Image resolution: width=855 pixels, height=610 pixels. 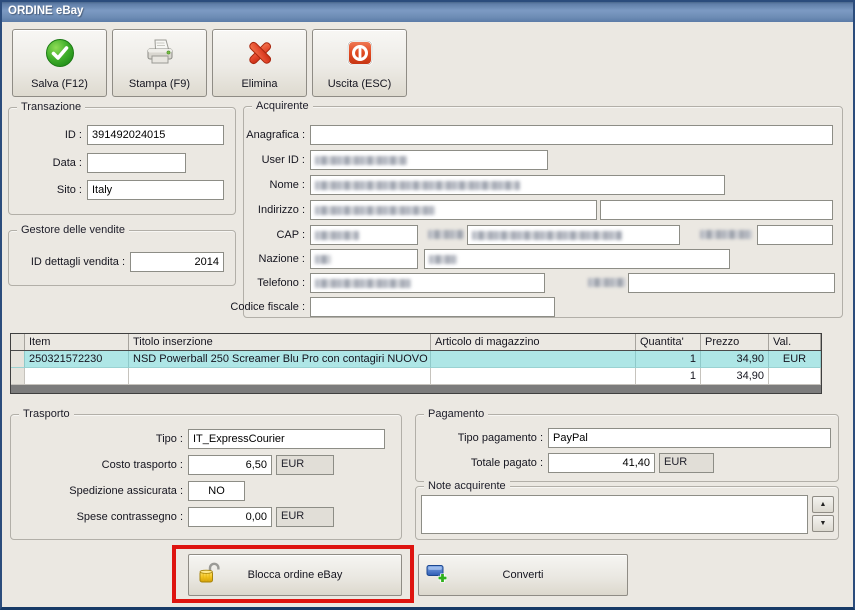 I want to click on table-row: 1 34,90, so click(x=416, y=376).